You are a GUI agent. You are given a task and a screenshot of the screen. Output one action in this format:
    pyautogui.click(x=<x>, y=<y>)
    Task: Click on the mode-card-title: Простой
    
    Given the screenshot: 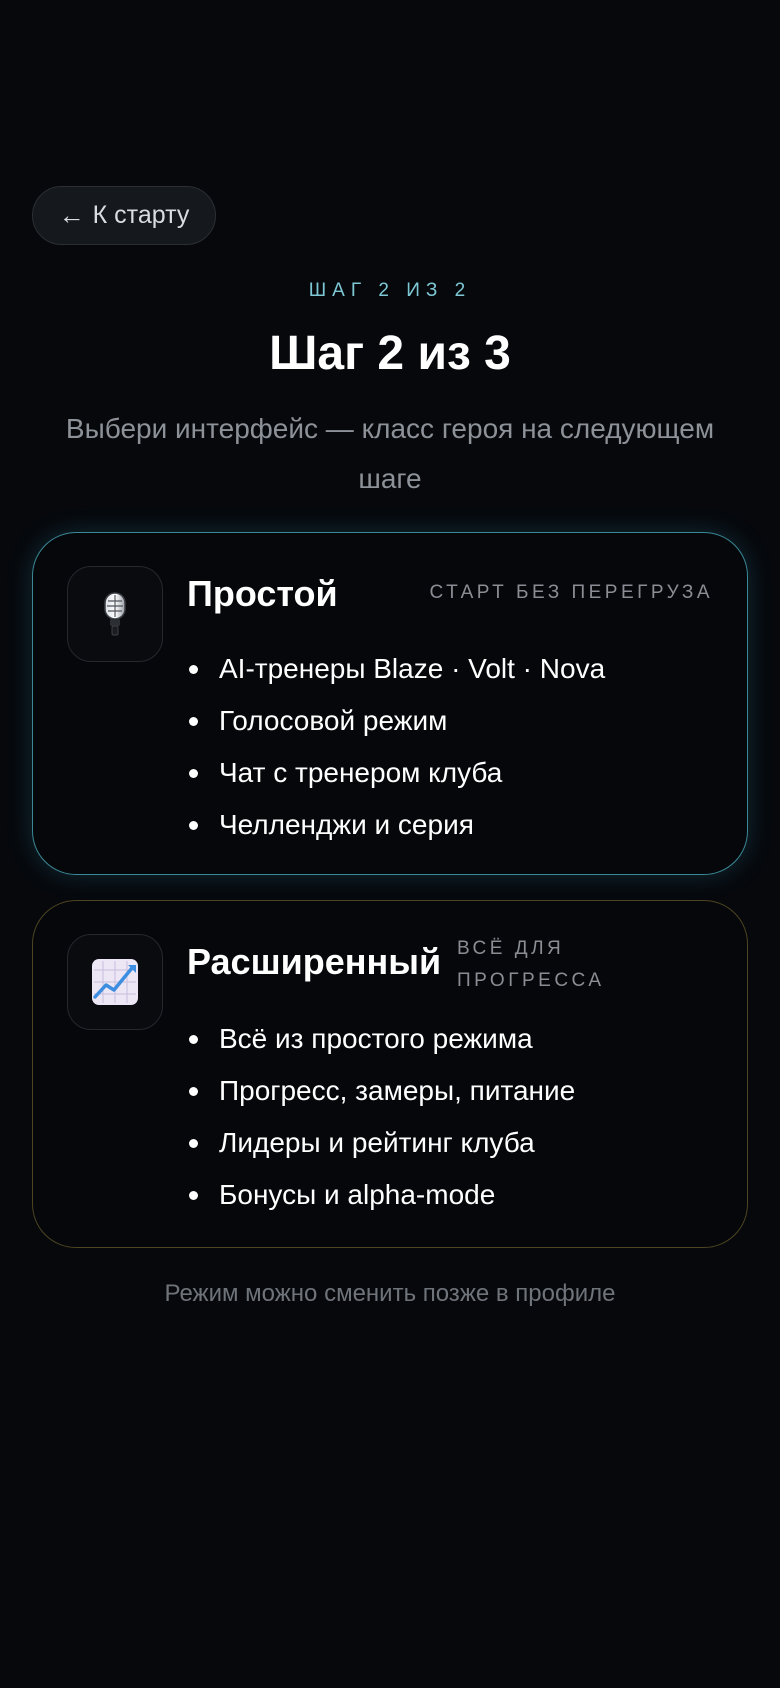 What is the action you would take?
    pyautogui.click(x=262, y=593)
    